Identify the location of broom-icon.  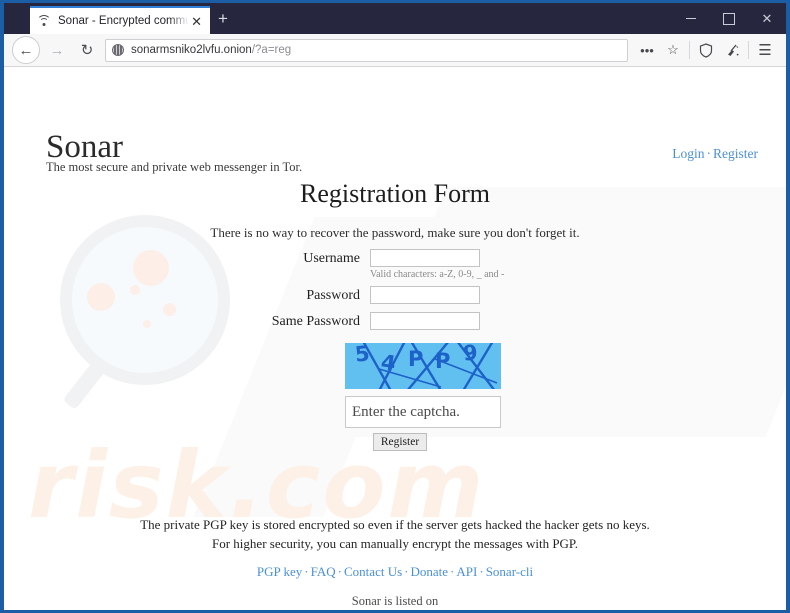
(732, 50).